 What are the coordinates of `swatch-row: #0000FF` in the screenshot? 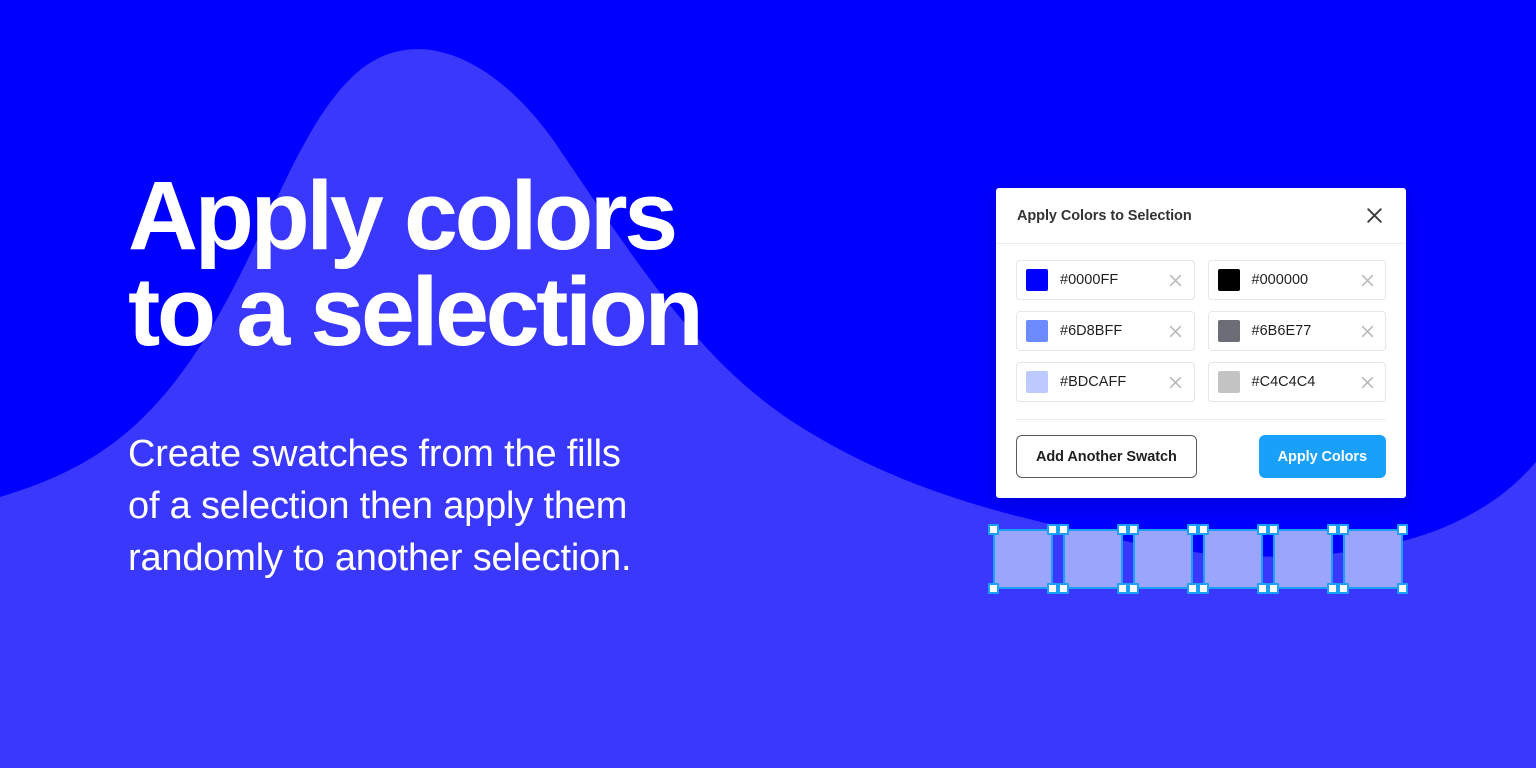 It's located at (1105, 280).